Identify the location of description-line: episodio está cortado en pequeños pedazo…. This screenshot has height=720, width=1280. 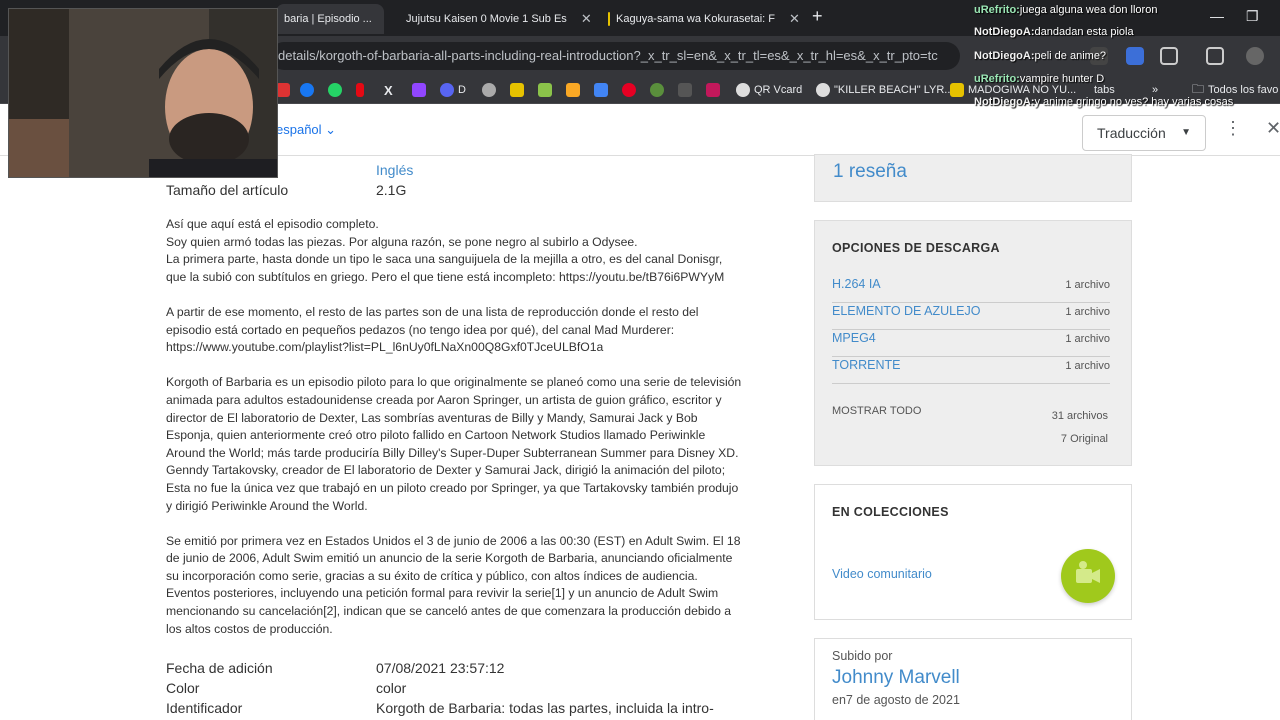
(420, 329).